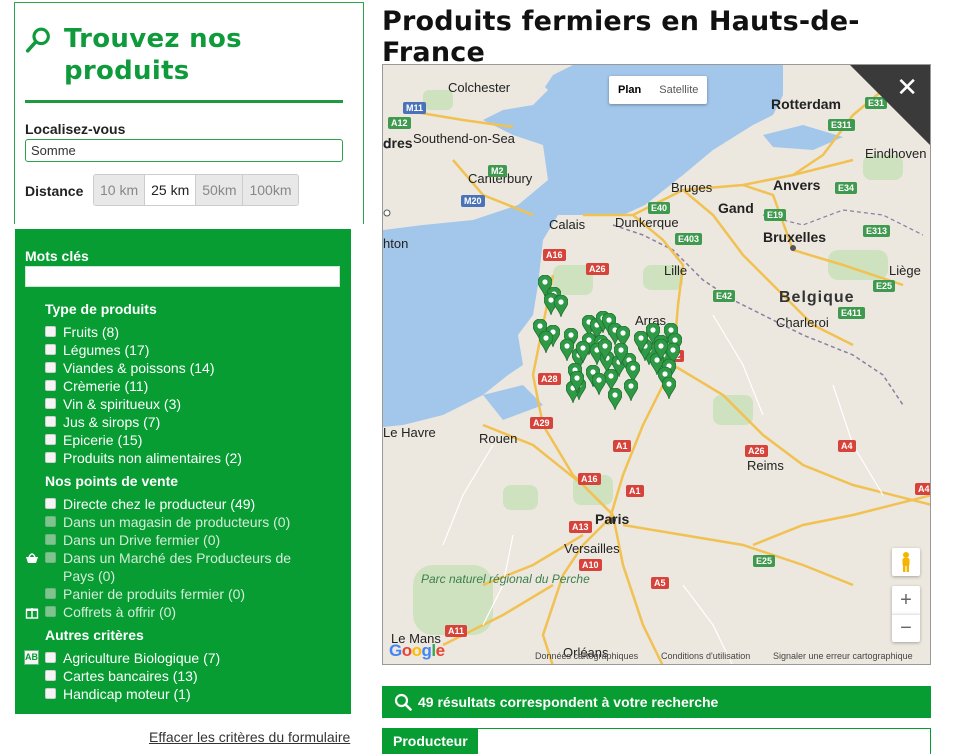 The height and width of the screenshot is (754, 956). Describe the element at coordinates (190, 404) in the screenshot. I see `filter-option: Vin & spiritueux (3)` at that location.